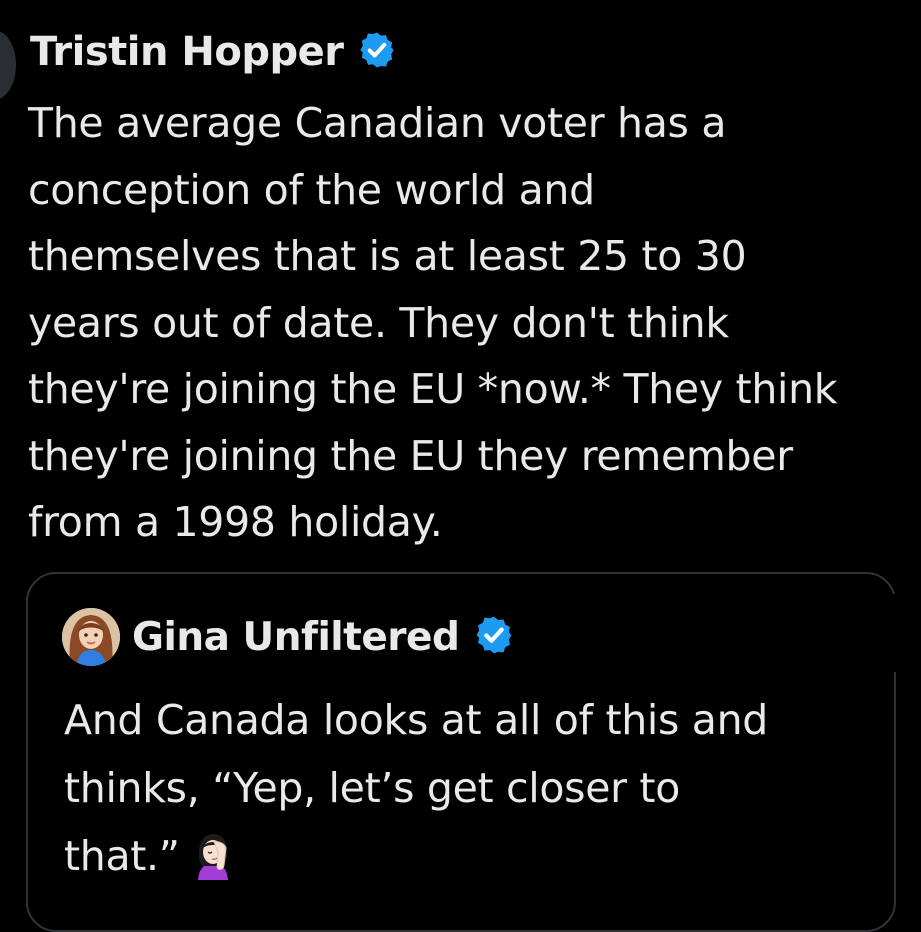 The image size is (921, 932). Describe the element at coordinates (91, 637) in the screenshot. I see `quoted-author-avatar` at that location.